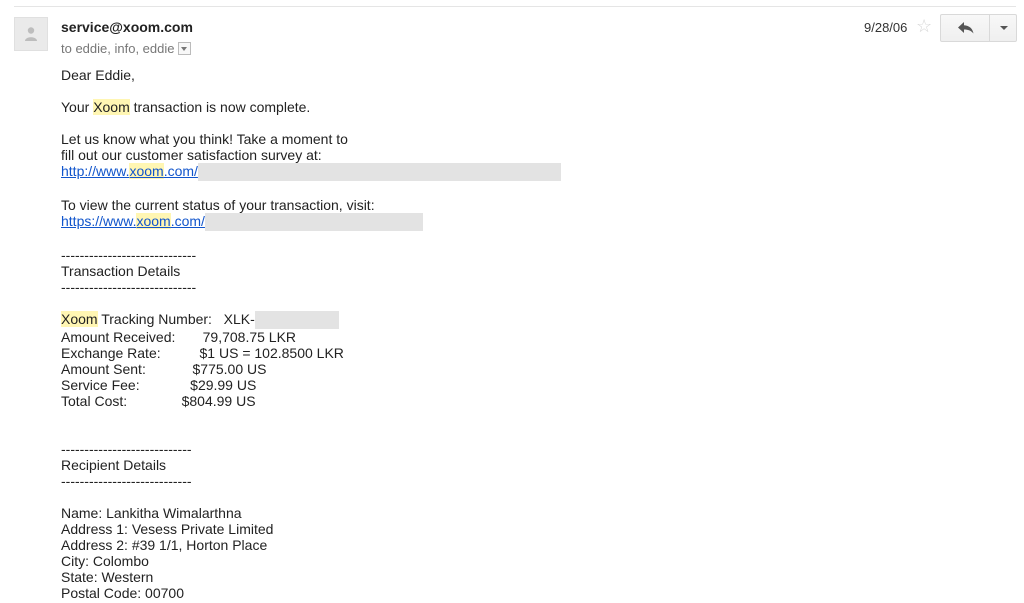 The height and width of the screenshot is (603, 1024). Describe the element at coordinates (118, 48) in the screenshot. I see `recipients-text: to eddie, info, eddie` at that location.